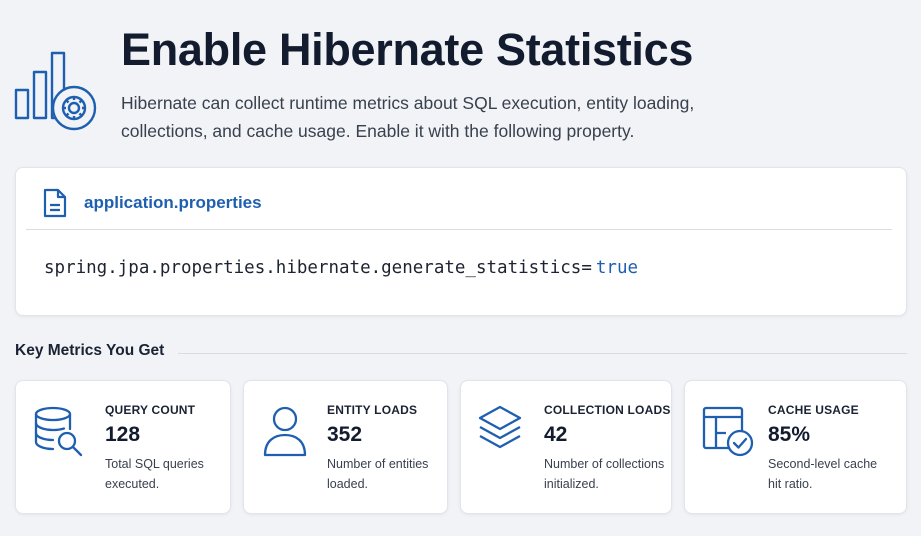  I want to click on metric-label: ENTITY LOADS, so click(372, 410).